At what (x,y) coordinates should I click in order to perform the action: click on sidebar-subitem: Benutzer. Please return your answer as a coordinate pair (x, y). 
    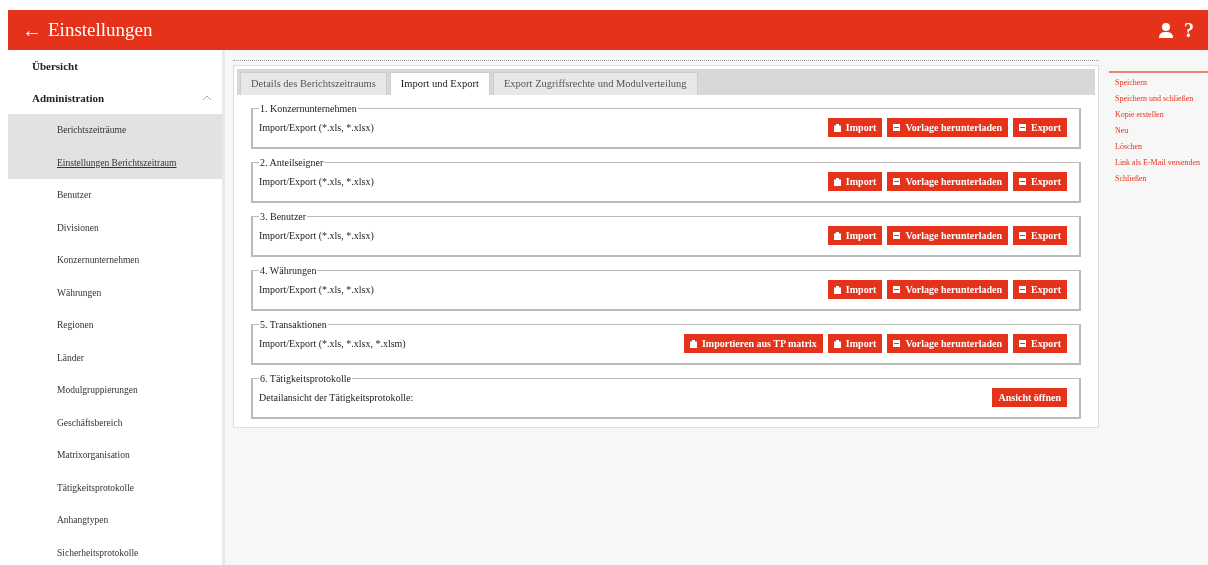
    Looking at the image, I should click on (115, 195).